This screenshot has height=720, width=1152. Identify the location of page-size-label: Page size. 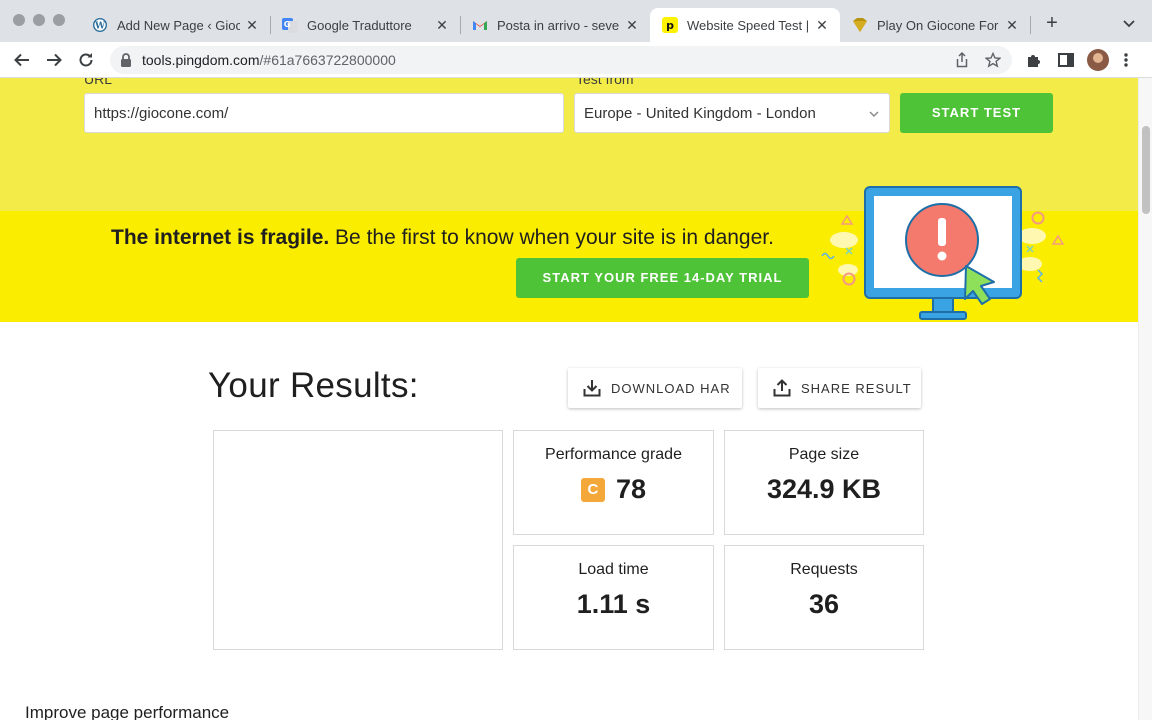
(824, 454).